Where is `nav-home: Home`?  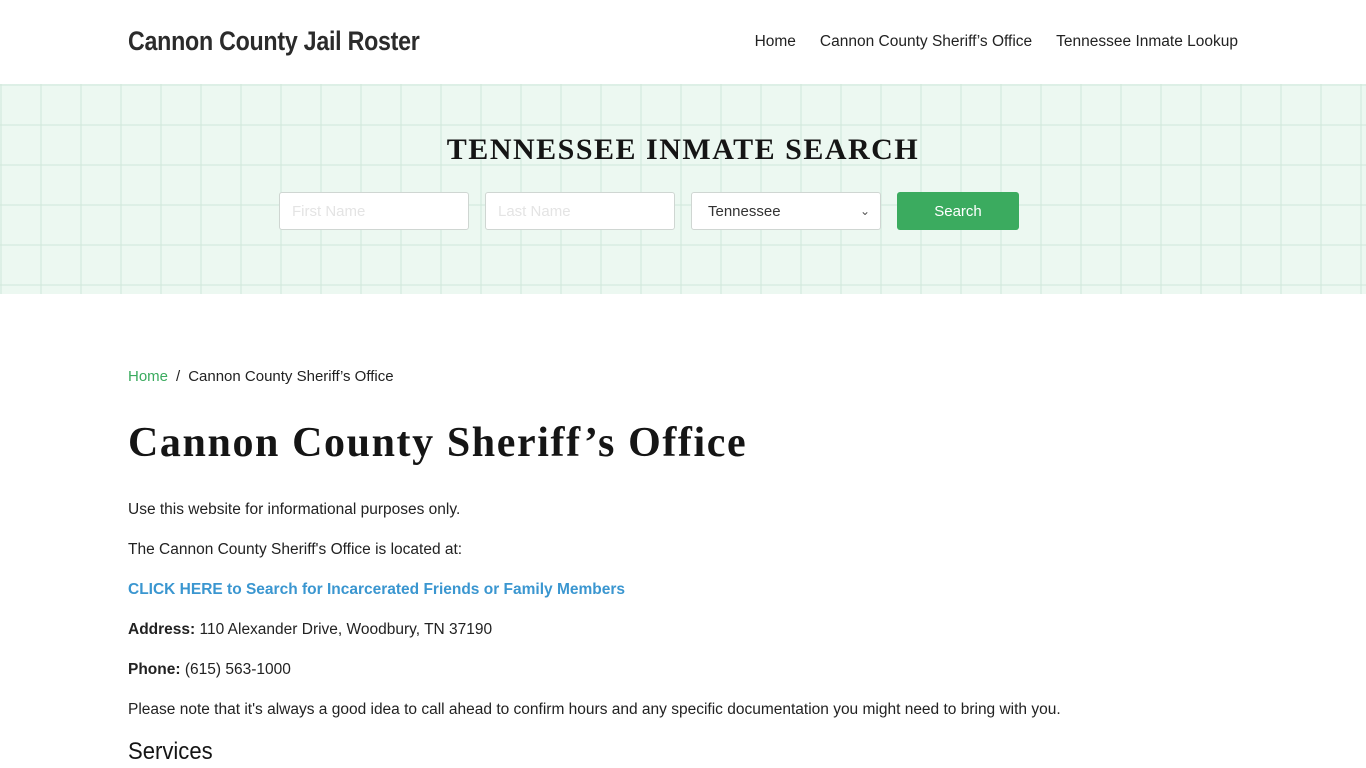
nav-home: Home is located at coordinates (775, 42).